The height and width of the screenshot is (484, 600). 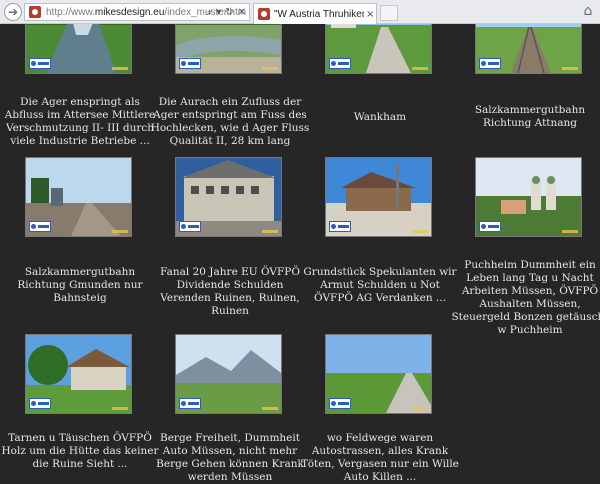 What do you see at coordinates (264, 14) in the screenshot?
I see `tab-favicon-icon` at bounding box center [264, 14].